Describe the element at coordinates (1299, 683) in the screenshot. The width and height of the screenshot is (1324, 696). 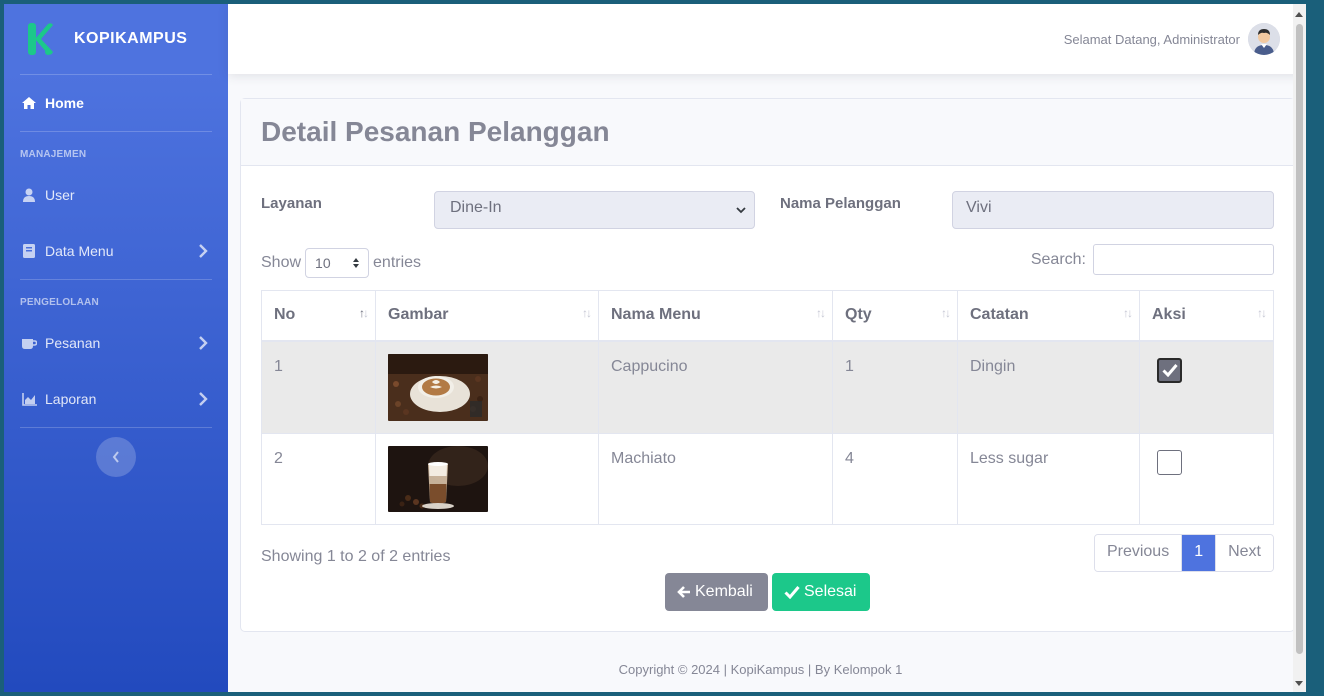
I see `scroll-down-icon` at that location.